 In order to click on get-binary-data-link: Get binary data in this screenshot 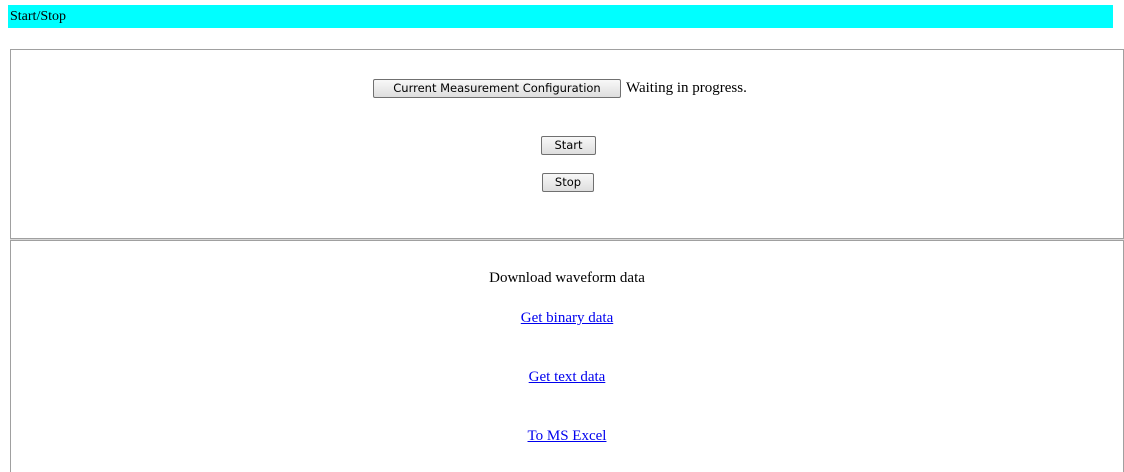, I will do `click(567, 318)`.